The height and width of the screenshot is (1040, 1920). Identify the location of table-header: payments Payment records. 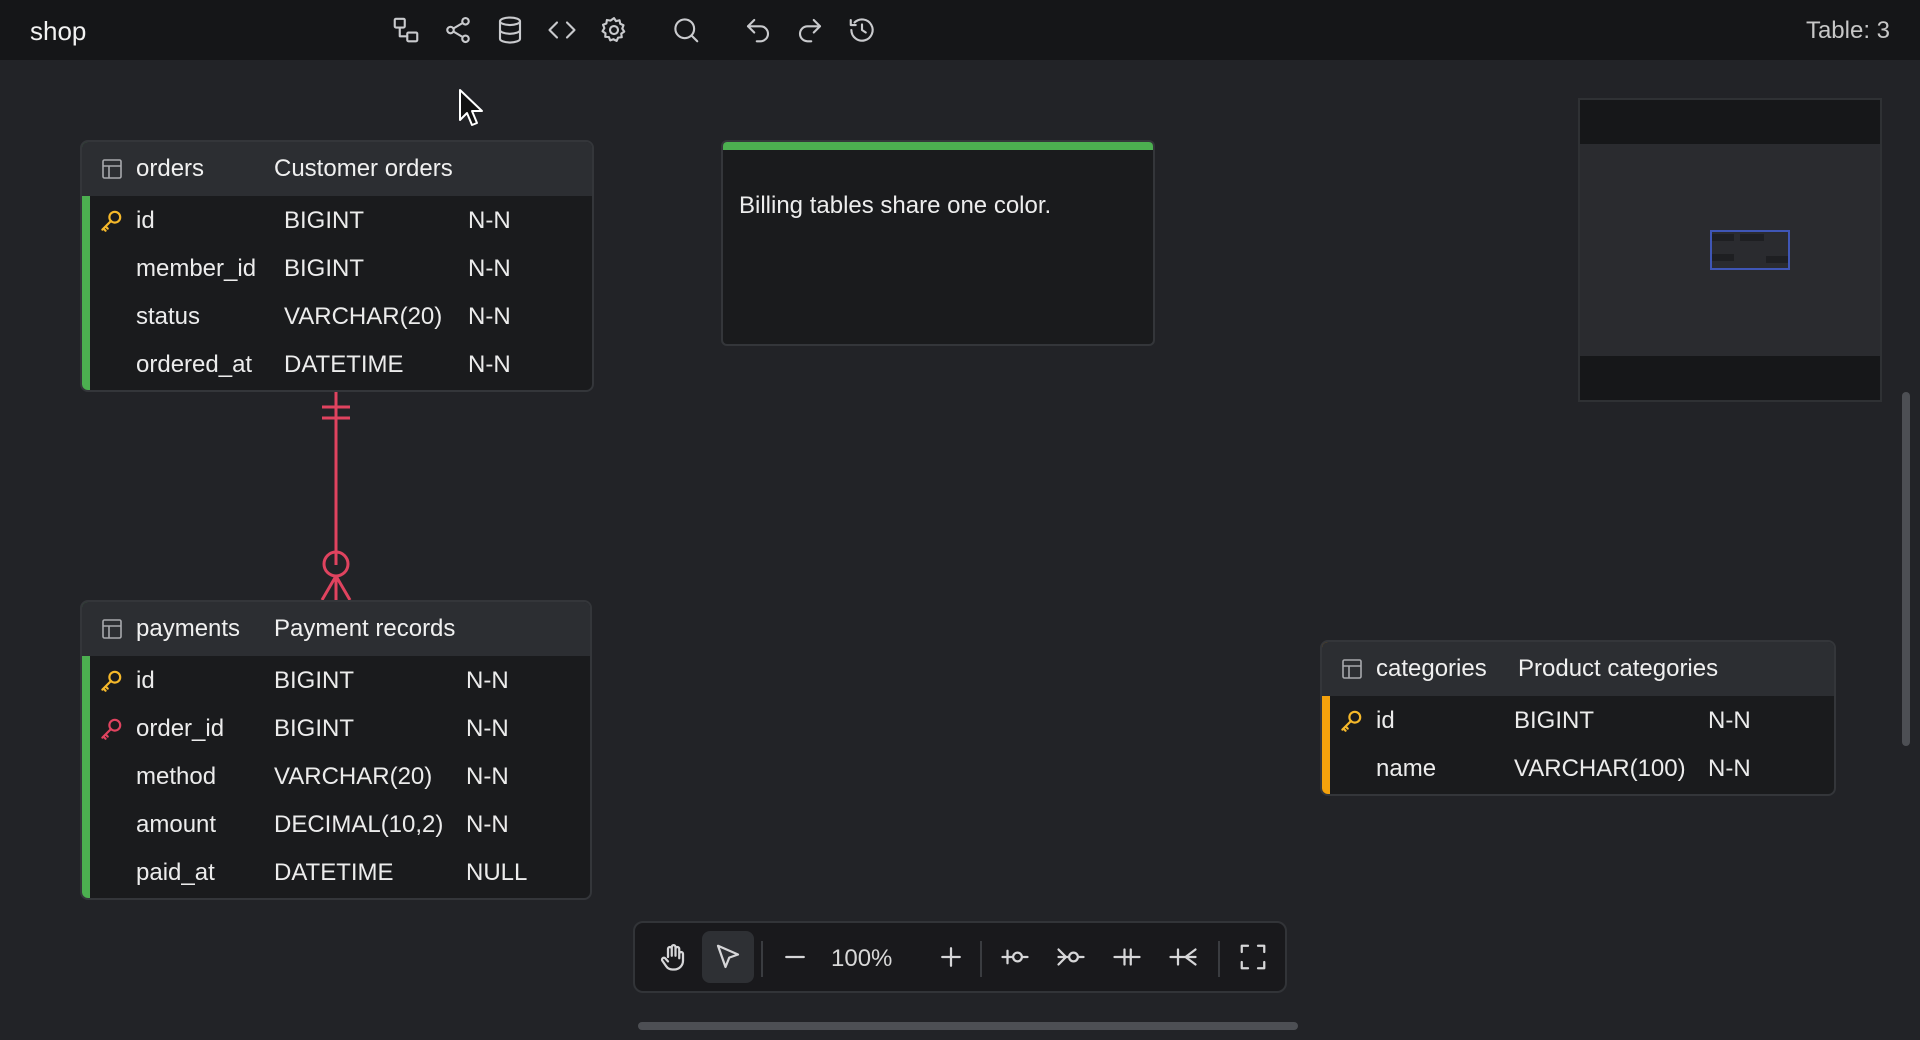
(336, 629).